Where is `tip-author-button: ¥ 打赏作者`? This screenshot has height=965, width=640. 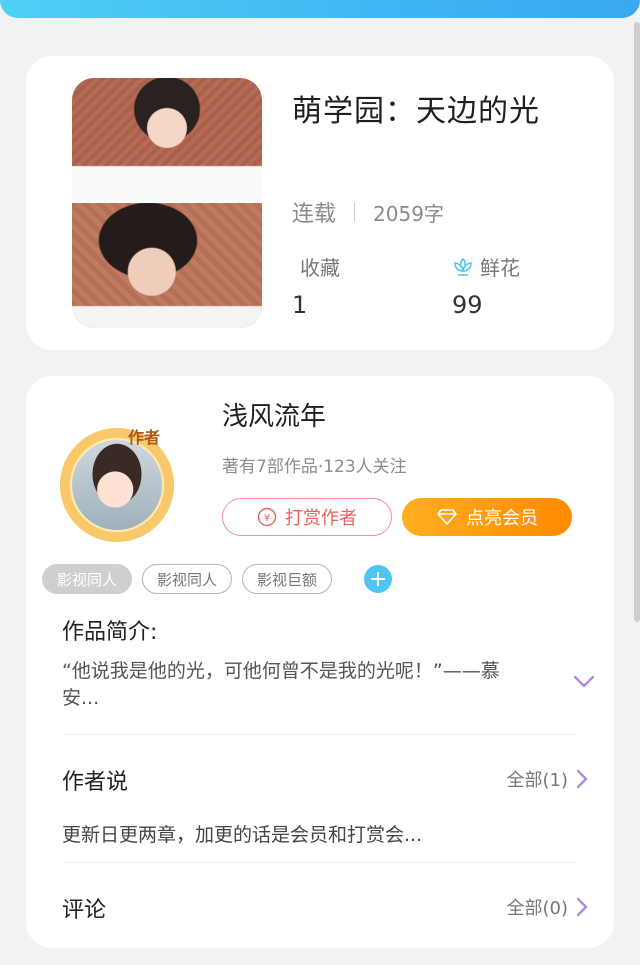
tip-author-button: ¥ 打赏作者 is located at coordinates (307, 517).